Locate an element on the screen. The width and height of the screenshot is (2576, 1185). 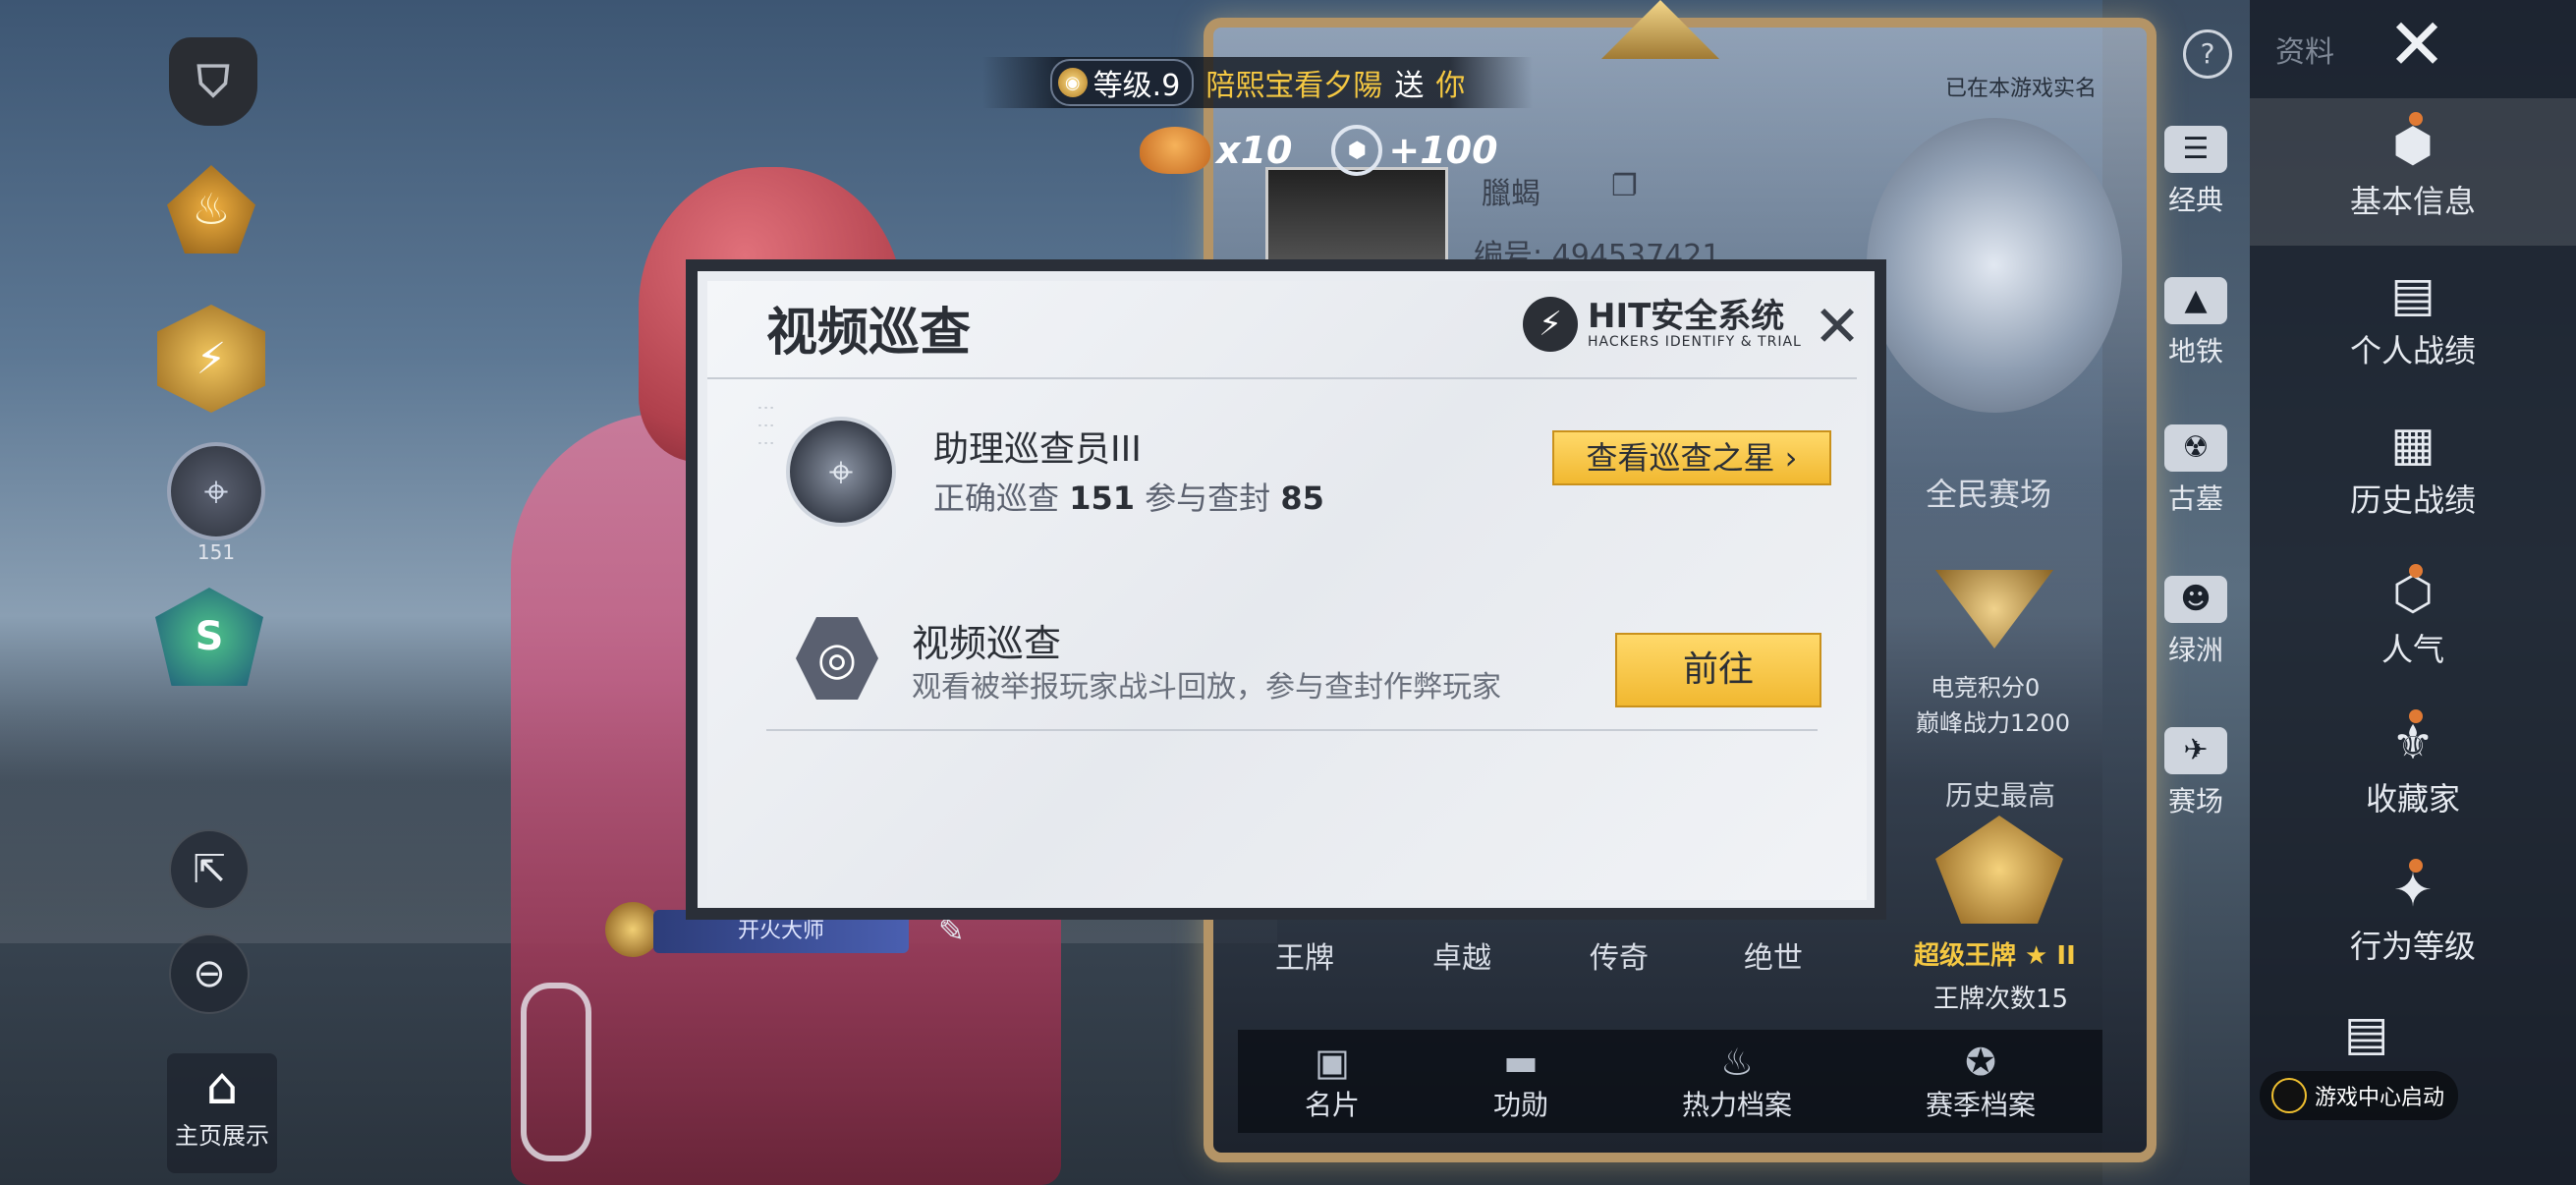
classic-icon: ☰ is located at coordinates (2195, 150).